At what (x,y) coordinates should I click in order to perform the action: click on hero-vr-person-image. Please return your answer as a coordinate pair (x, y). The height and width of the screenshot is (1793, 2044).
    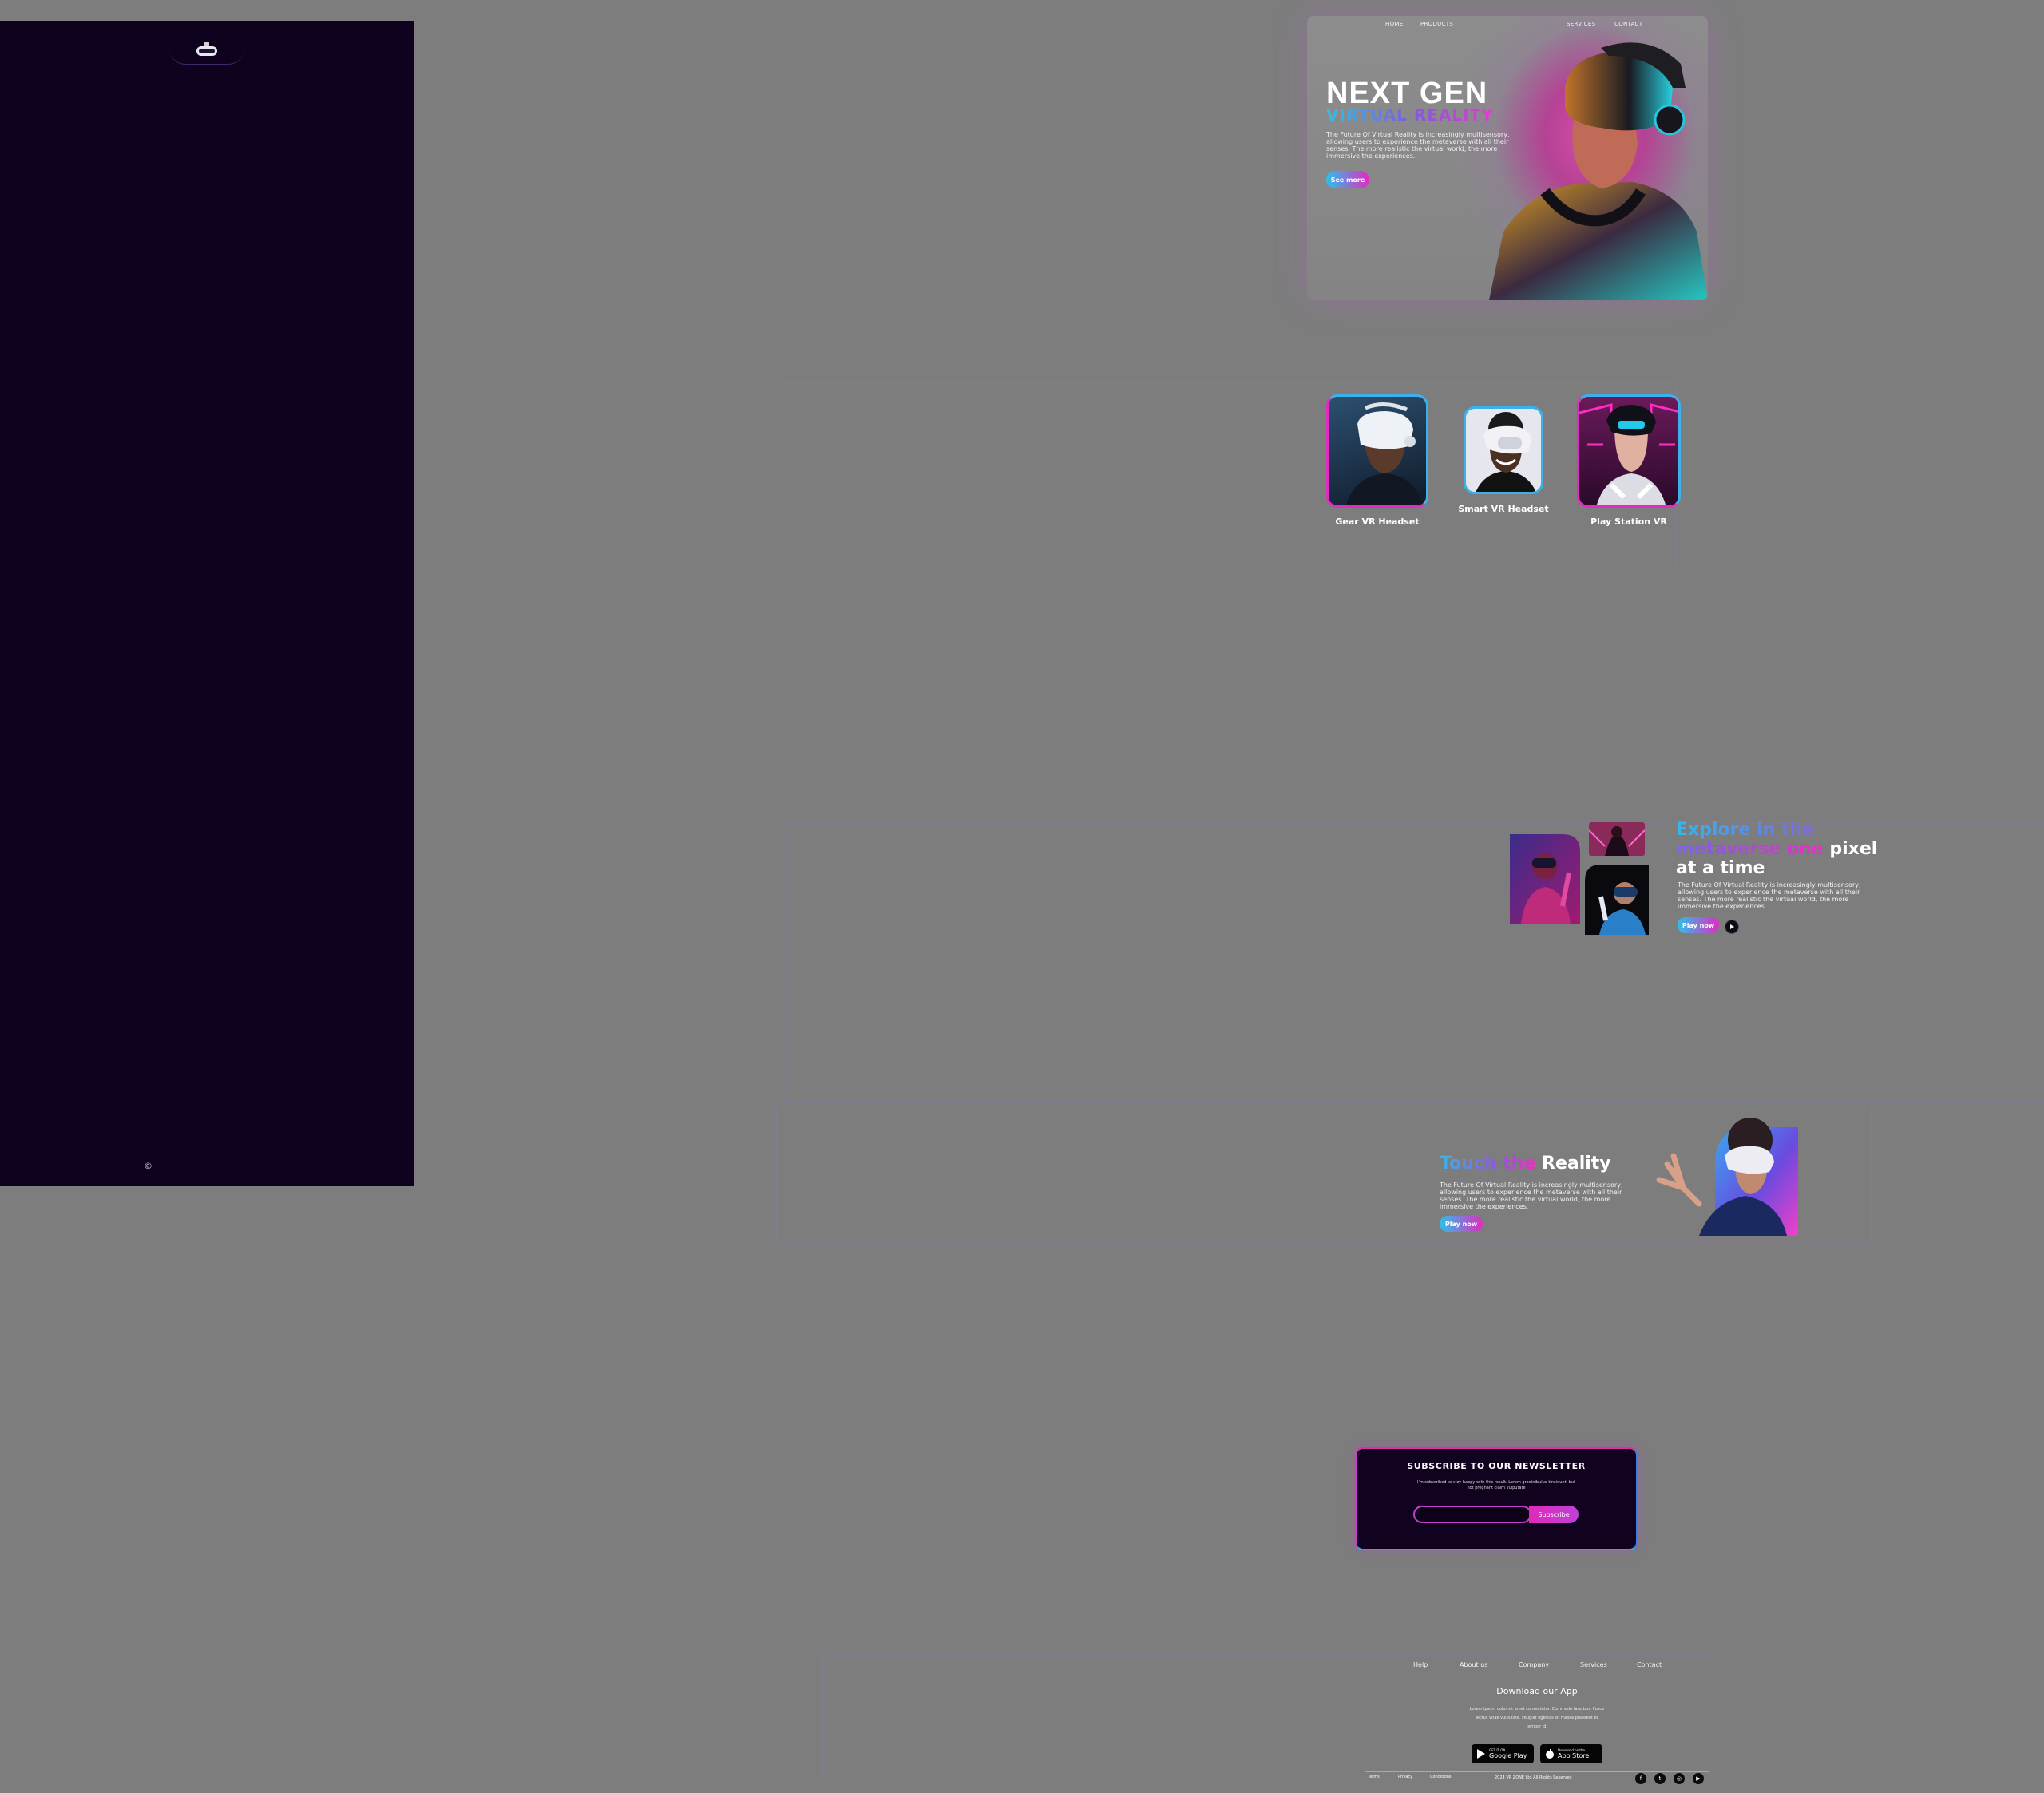
    Looking at the image, I should click on (1598, 171).